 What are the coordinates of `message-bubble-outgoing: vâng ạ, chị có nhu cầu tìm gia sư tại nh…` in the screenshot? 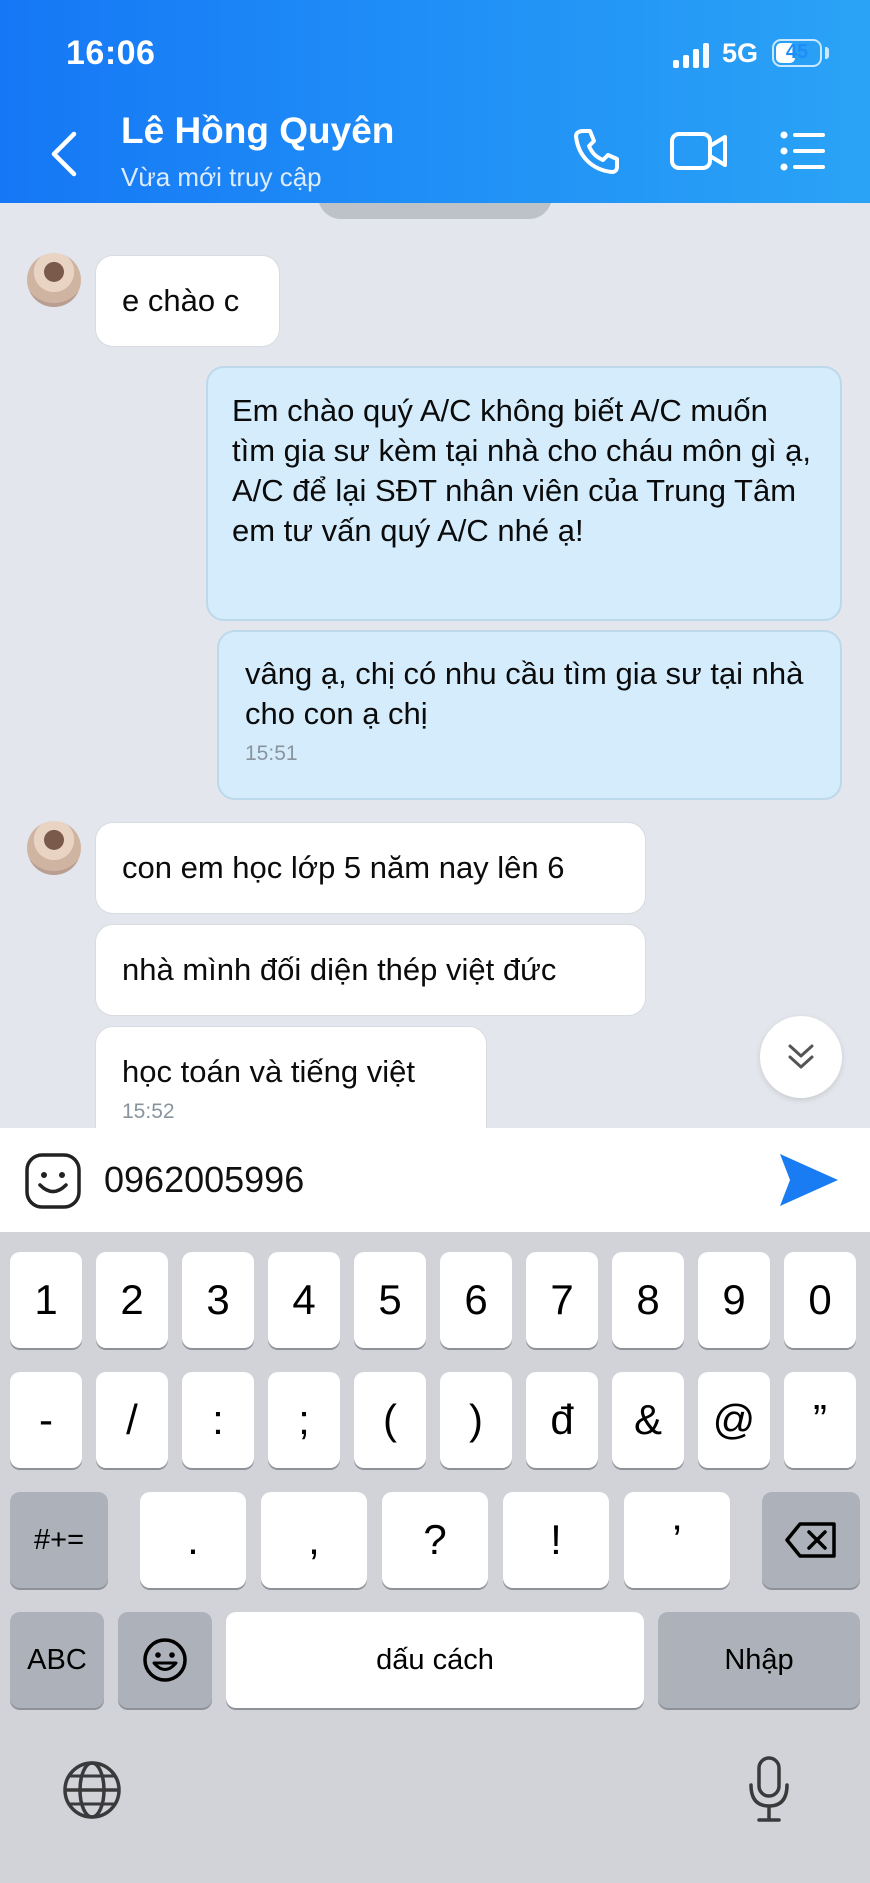 It's located at (529, 715).